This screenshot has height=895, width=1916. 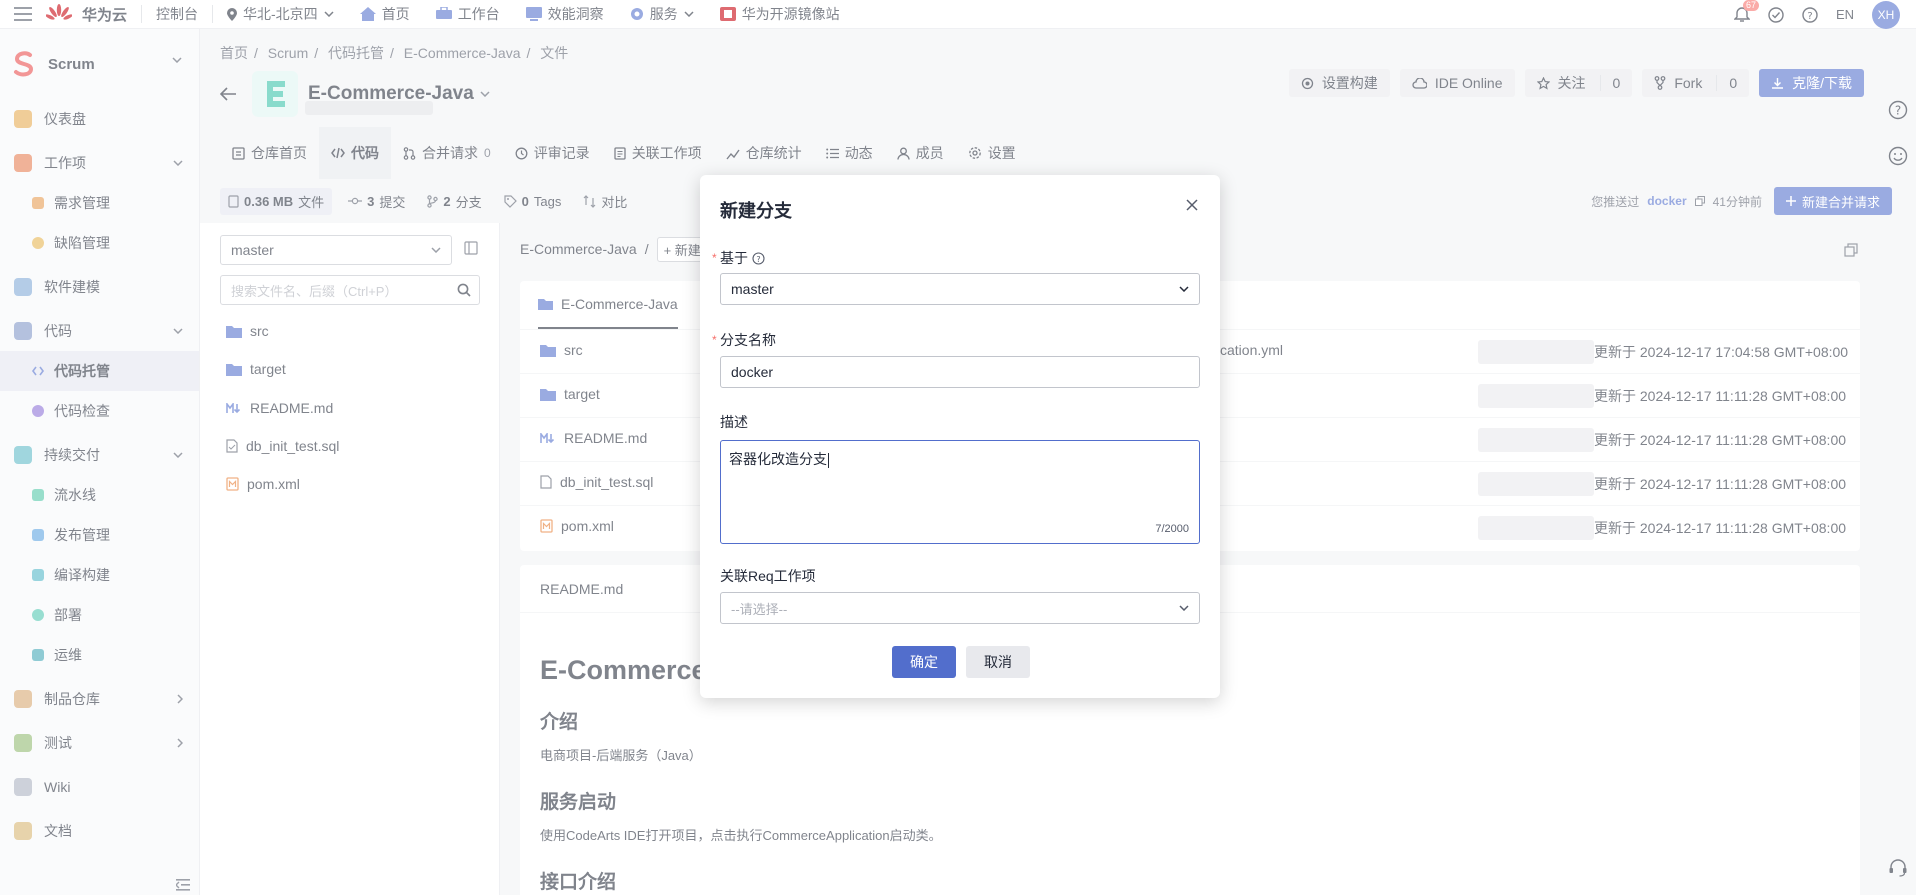 What do you see at coordinates (756, 211) in the screenshot?
I see `dialog-title: 新建分支` at bounding box center [756, 211].